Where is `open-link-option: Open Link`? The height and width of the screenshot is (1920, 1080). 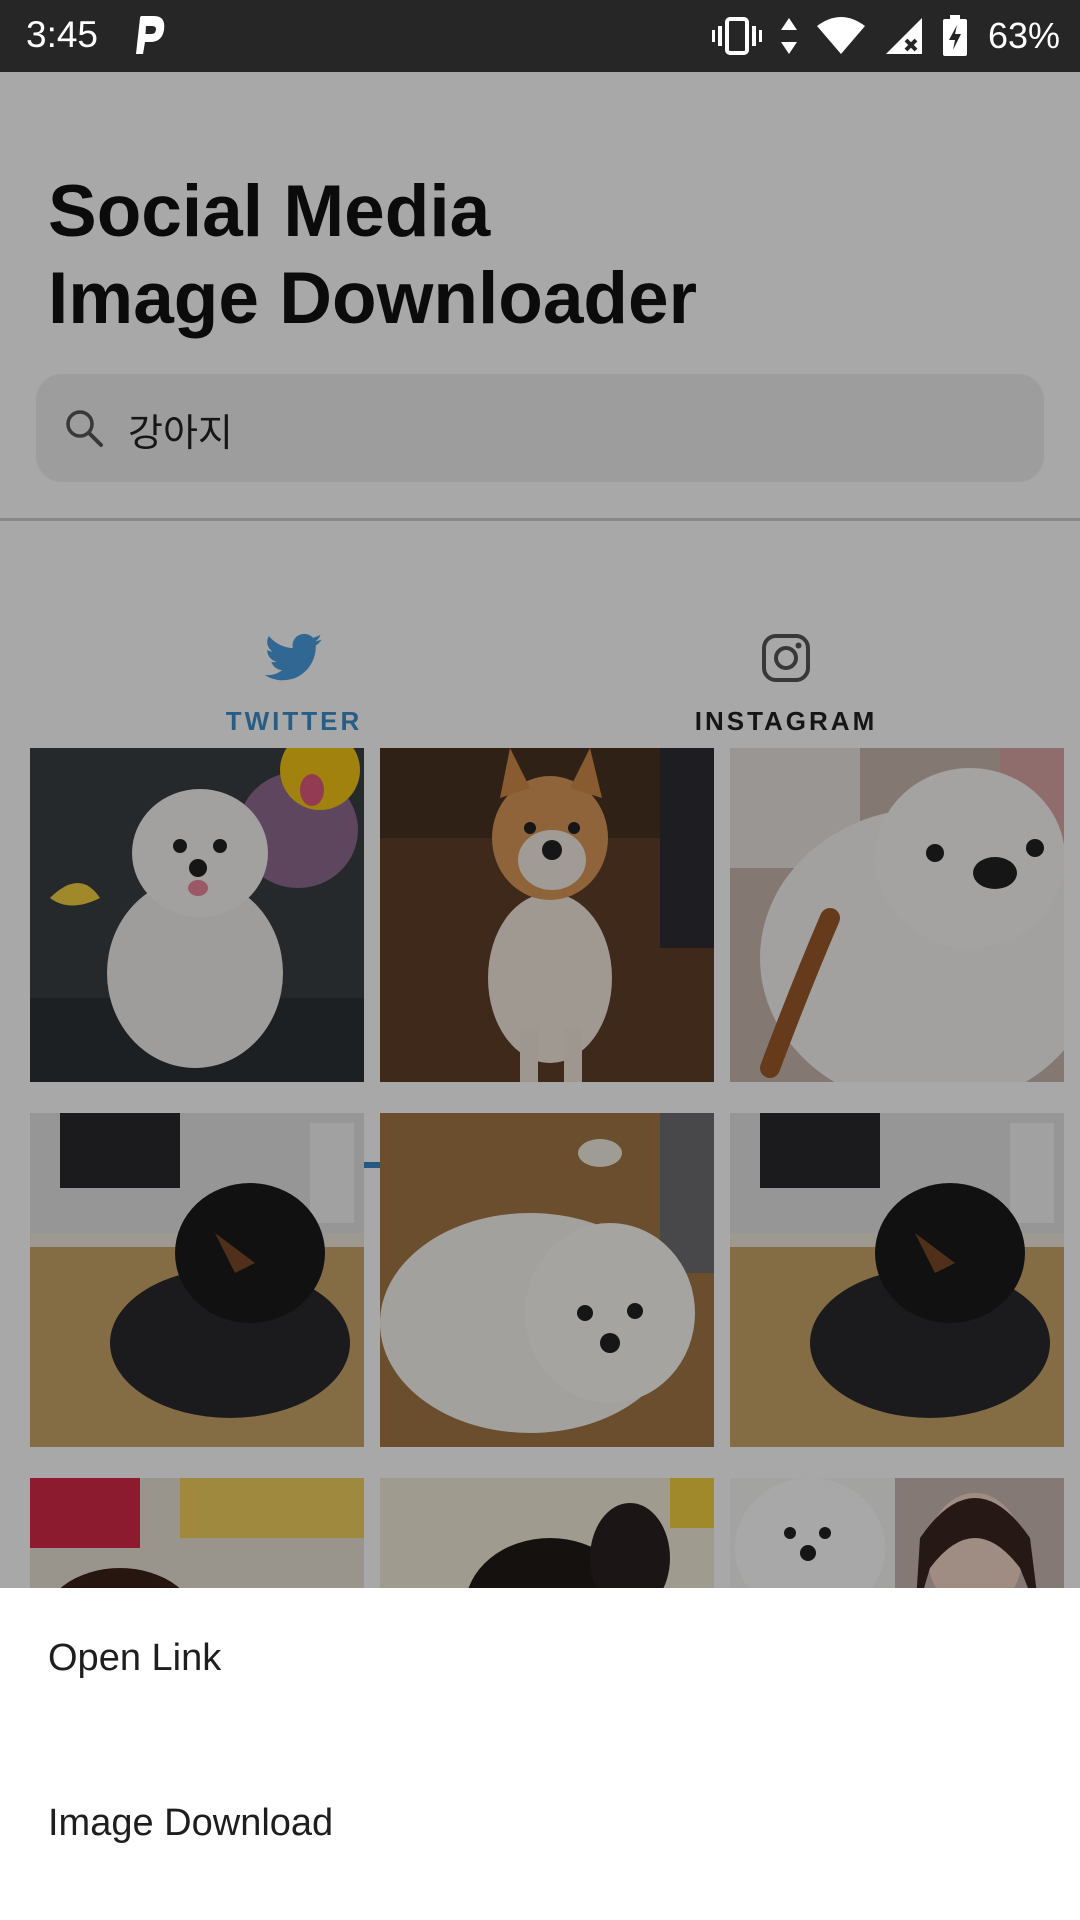
open-link-option: Open Link is located at coordinates (540, 1658).